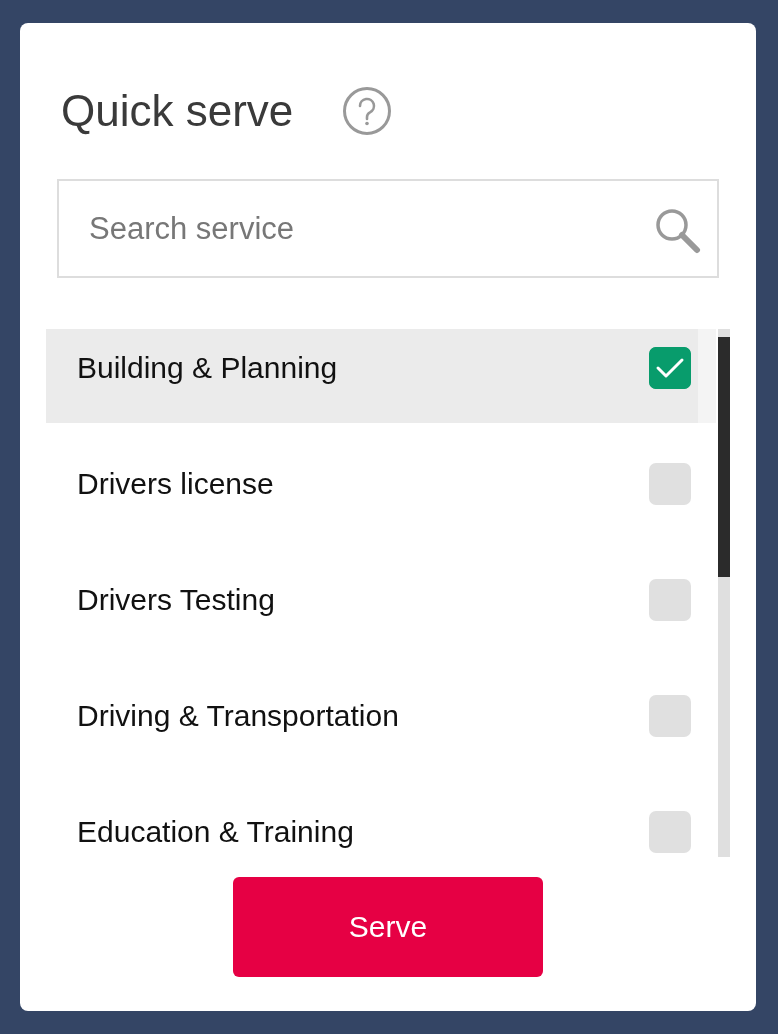 Image resolution: width=778 pixels, height=1034 pixels. Describe the element at coordinates (388, 927) in the screenshot. I see `serve-button: Serve` at that location.